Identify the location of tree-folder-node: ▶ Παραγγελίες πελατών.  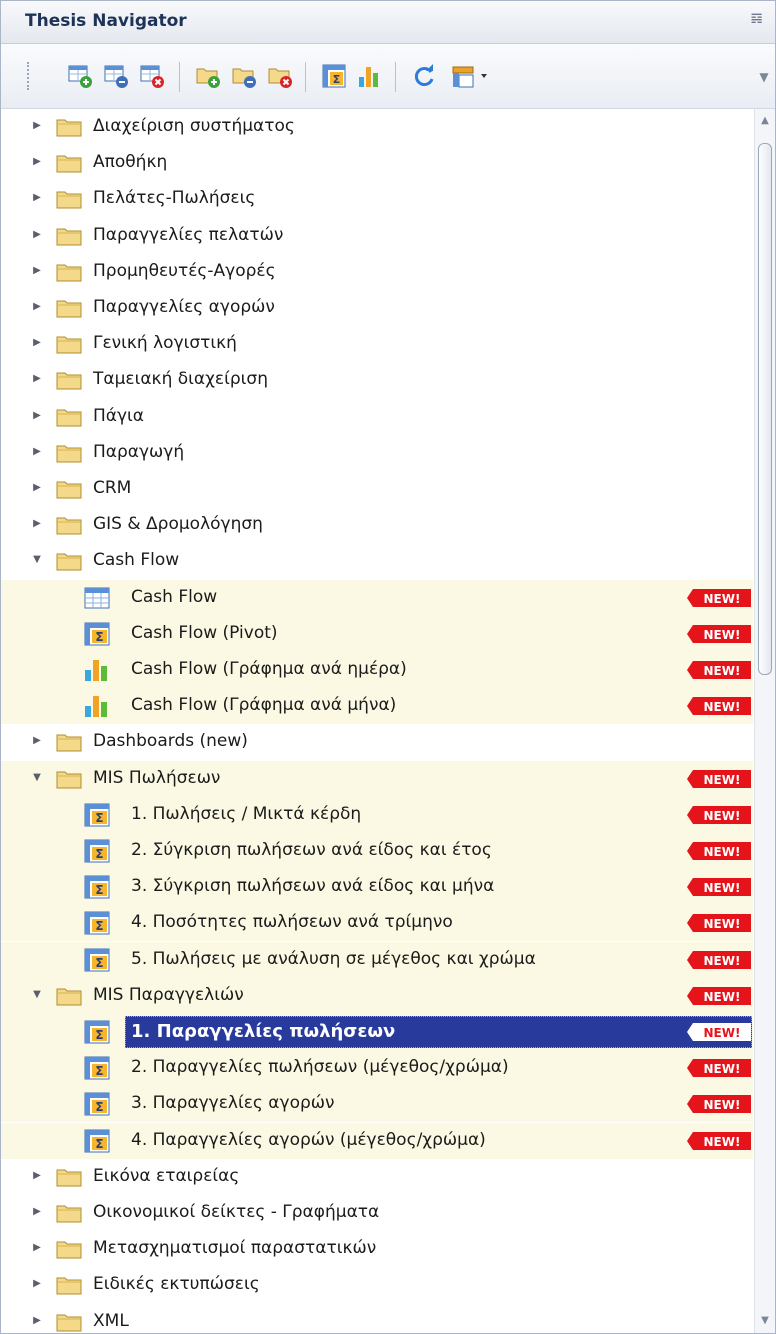
(377, 236).